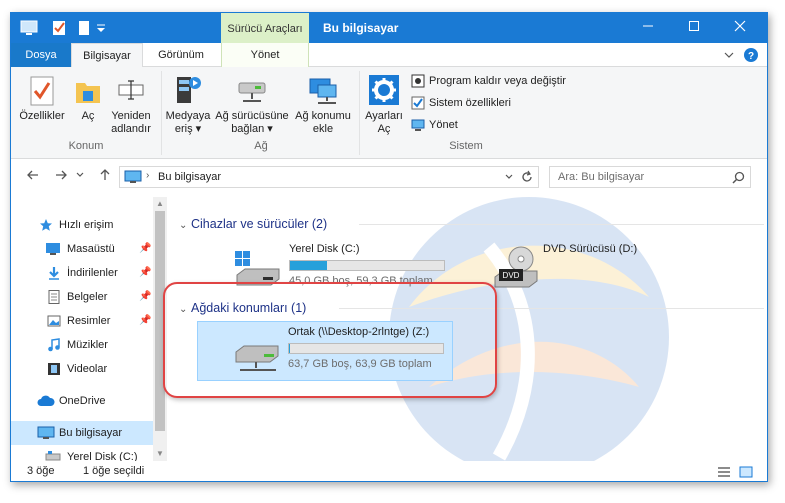 The width and height of the screenshot is (785, 503). What do you see at coordinates (590, 249) in the screenshot?
I see `drive-name: DVD Sürücüsü (D:)` at bounding box center [590, 249].